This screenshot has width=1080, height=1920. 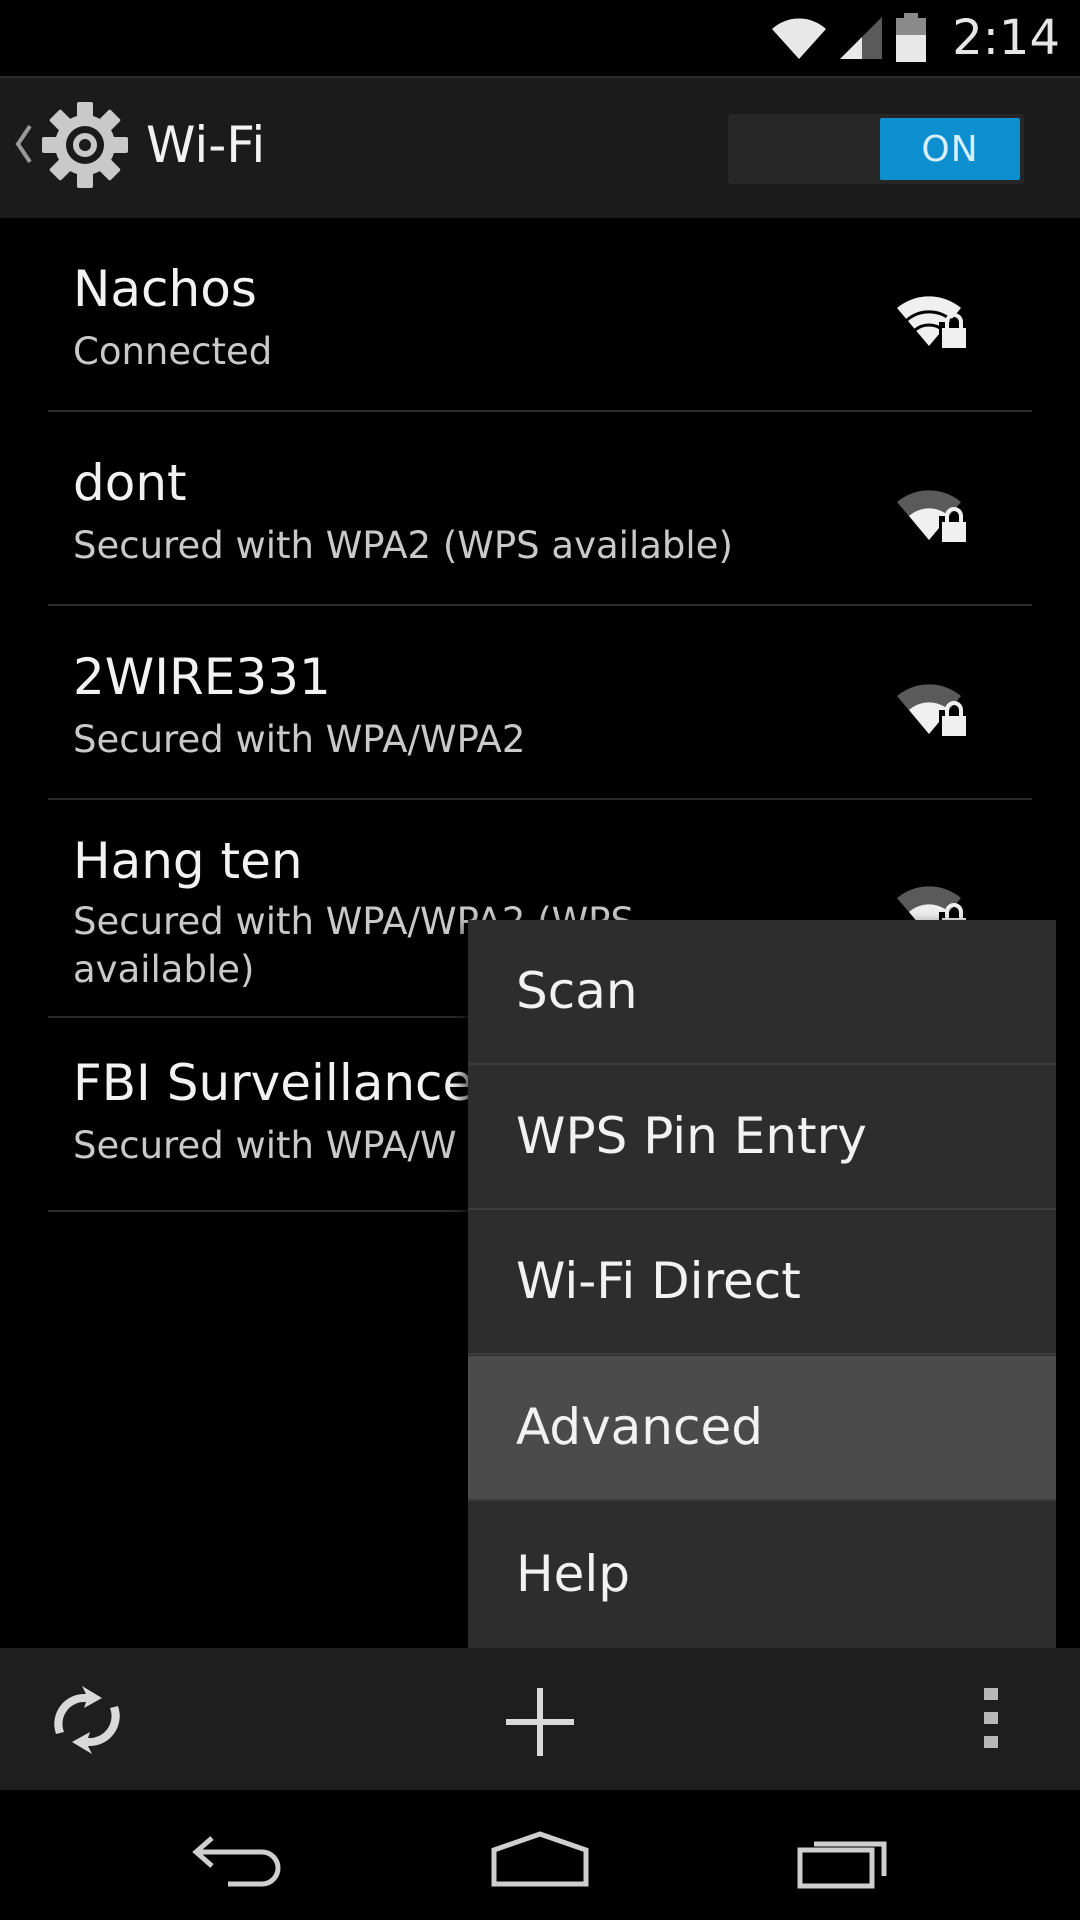 What do you see at coordinates (273, 1083) in the screenshot?
I see `network-name: FBI Surveillance` at bounding box center [273, 1083].